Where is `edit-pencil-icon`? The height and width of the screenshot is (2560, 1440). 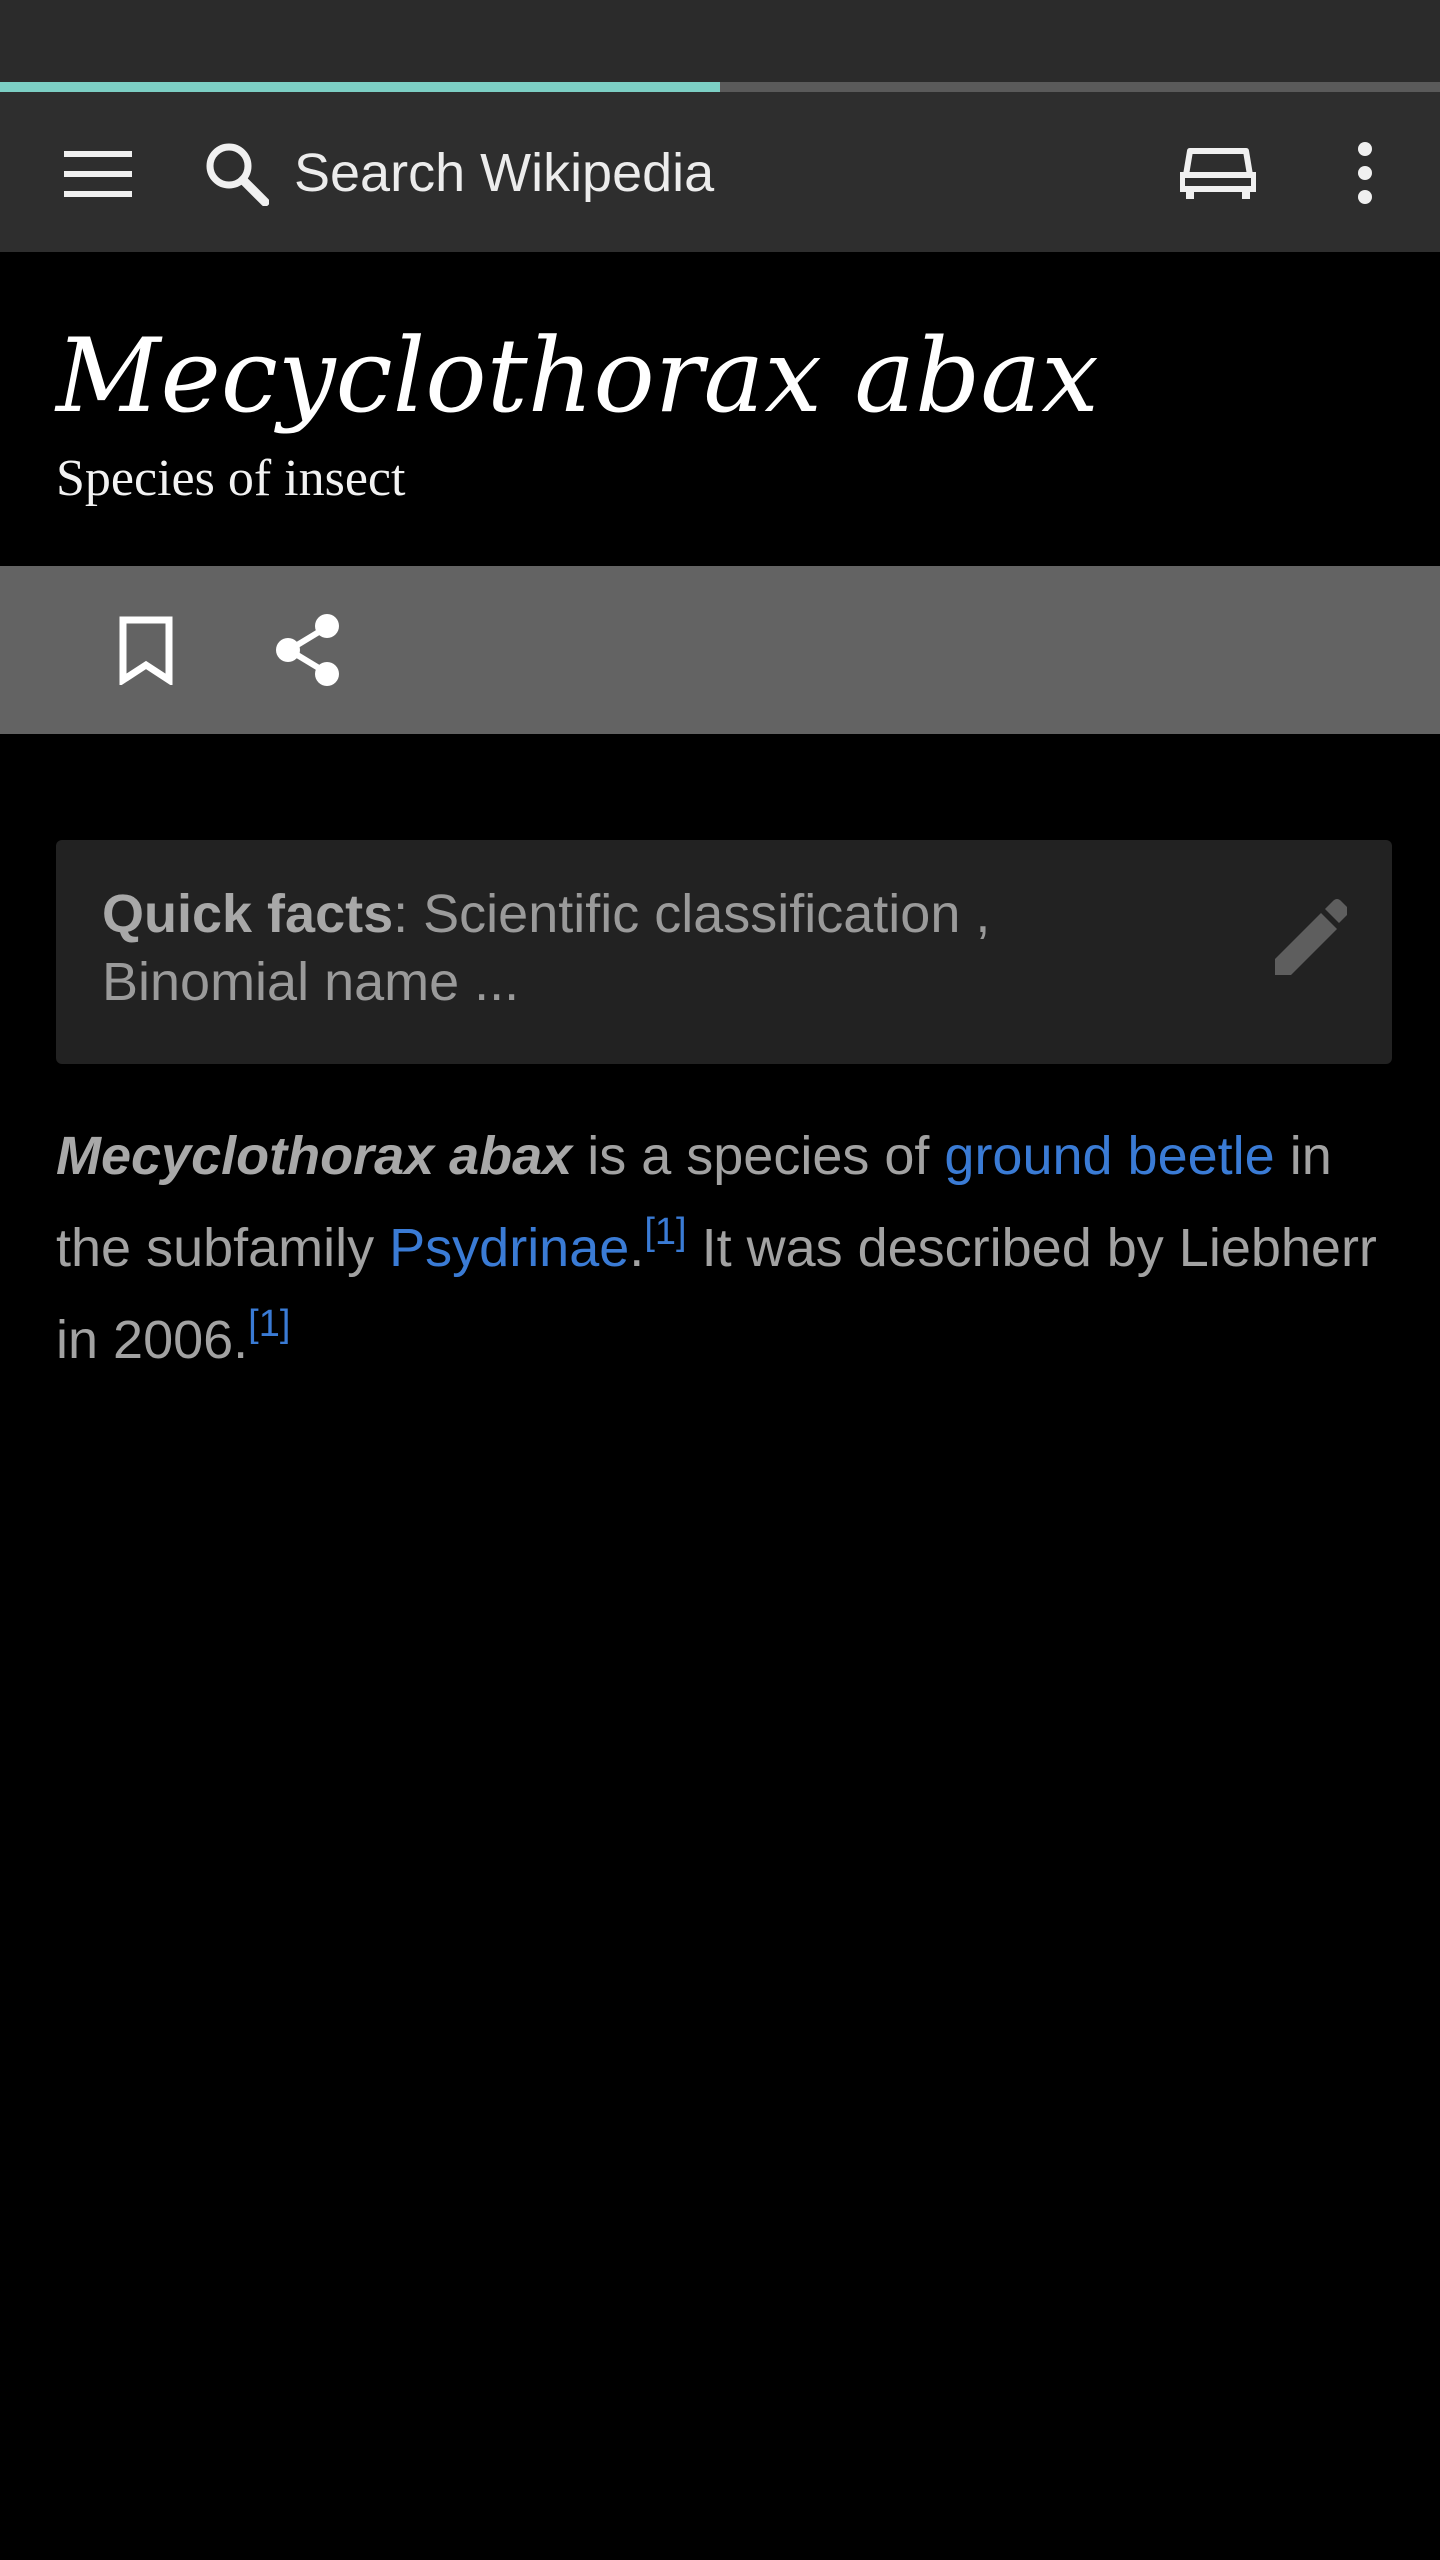
edit-pencil-icon is located at coordinates (1307, 939).